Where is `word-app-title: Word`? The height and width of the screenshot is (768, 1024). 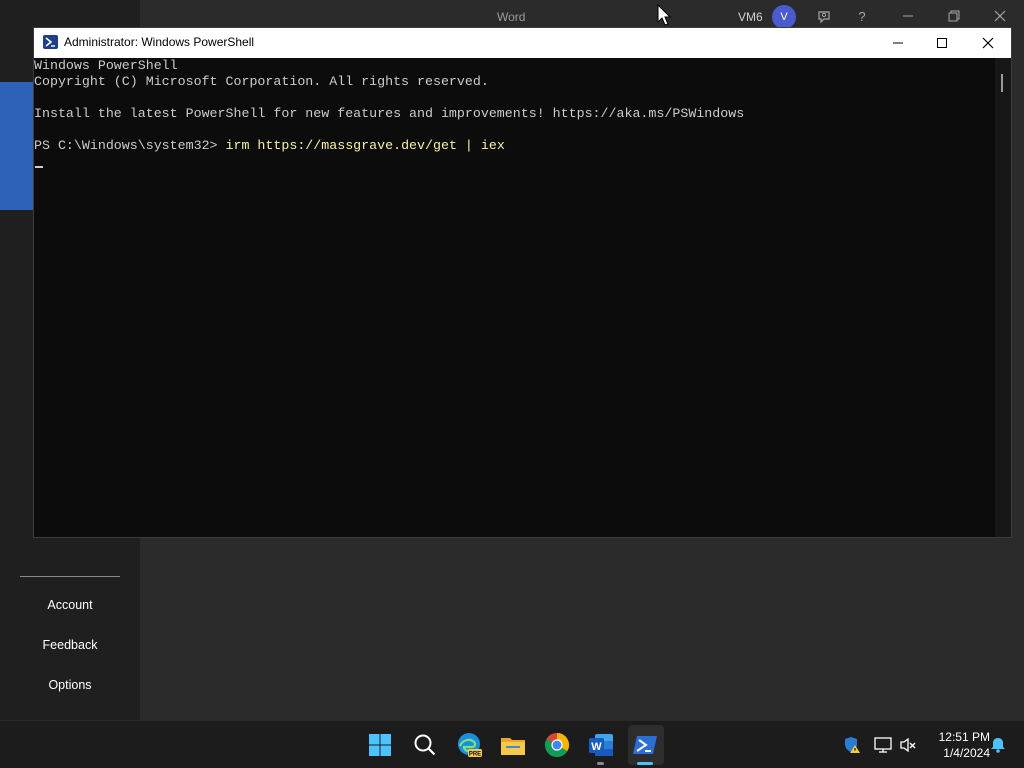
word-app-title: Word is located at coordinates (511, 17).